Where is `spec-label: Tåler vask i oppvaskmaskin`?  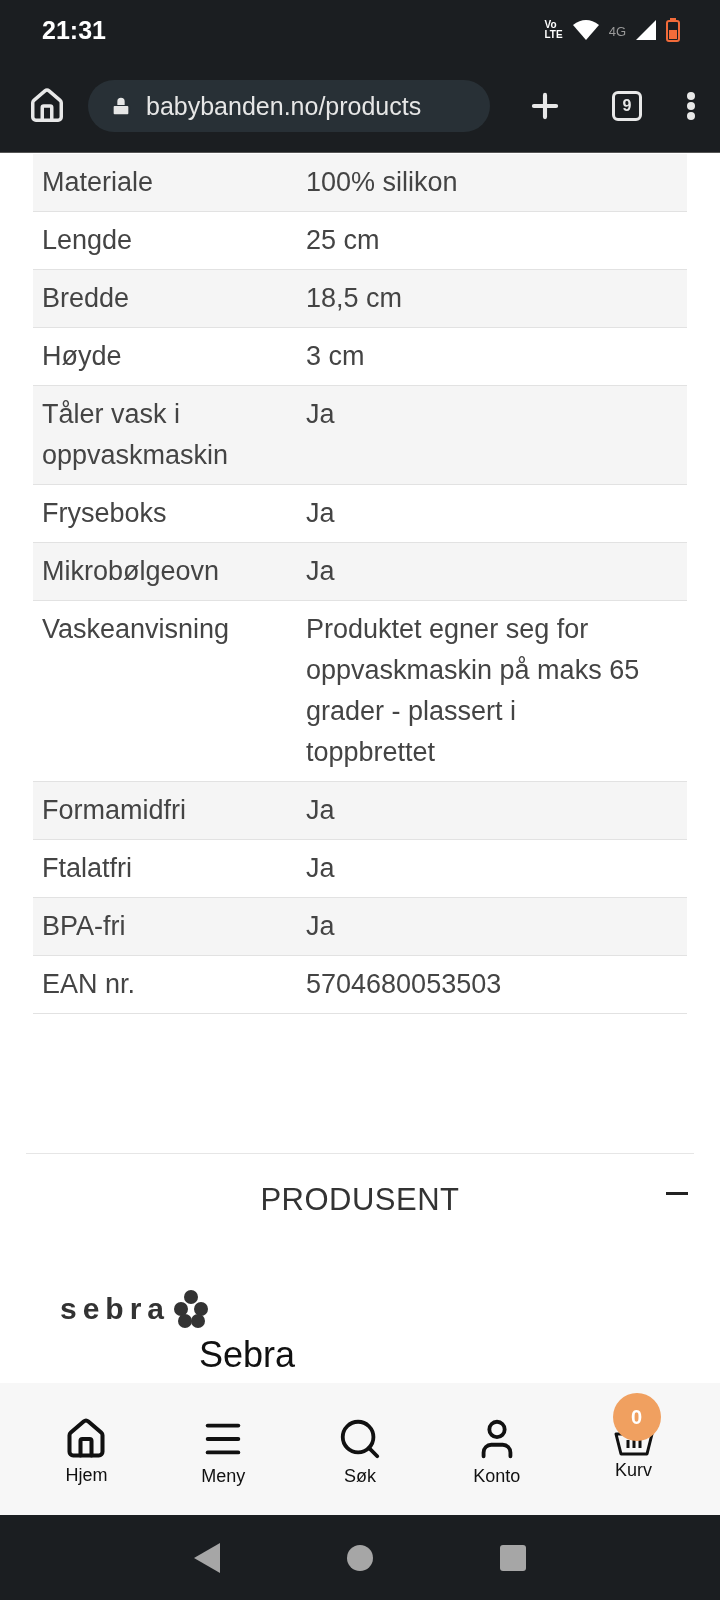 spec-label: Tåler vask i oppvaskmaskin is located at coordinates (135, 435).